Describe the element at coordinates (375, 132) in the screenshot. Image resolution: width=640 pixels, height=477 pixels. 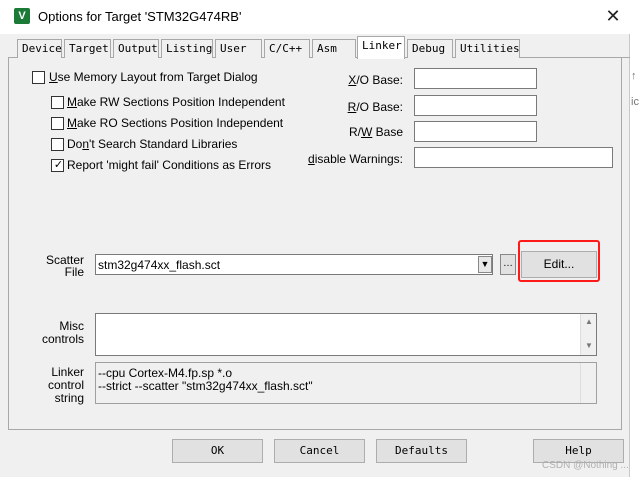
I see `rw-base-label: R/W Base` at that location.